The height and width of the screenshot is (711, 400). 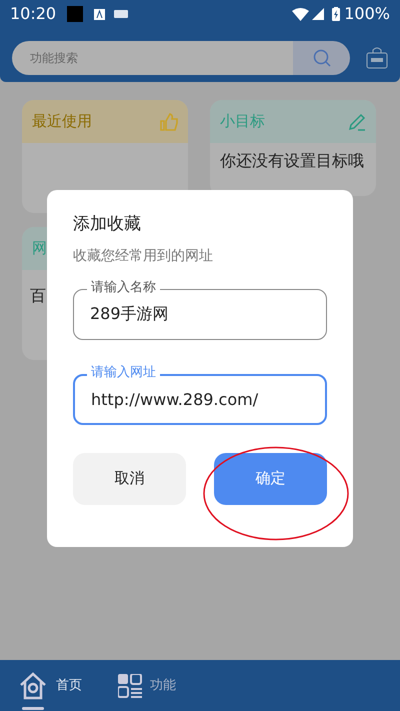 What do you see at coordinates (50, 690) in the screenshot?
I see `tab: 首页` at bounding box center [50, 690].